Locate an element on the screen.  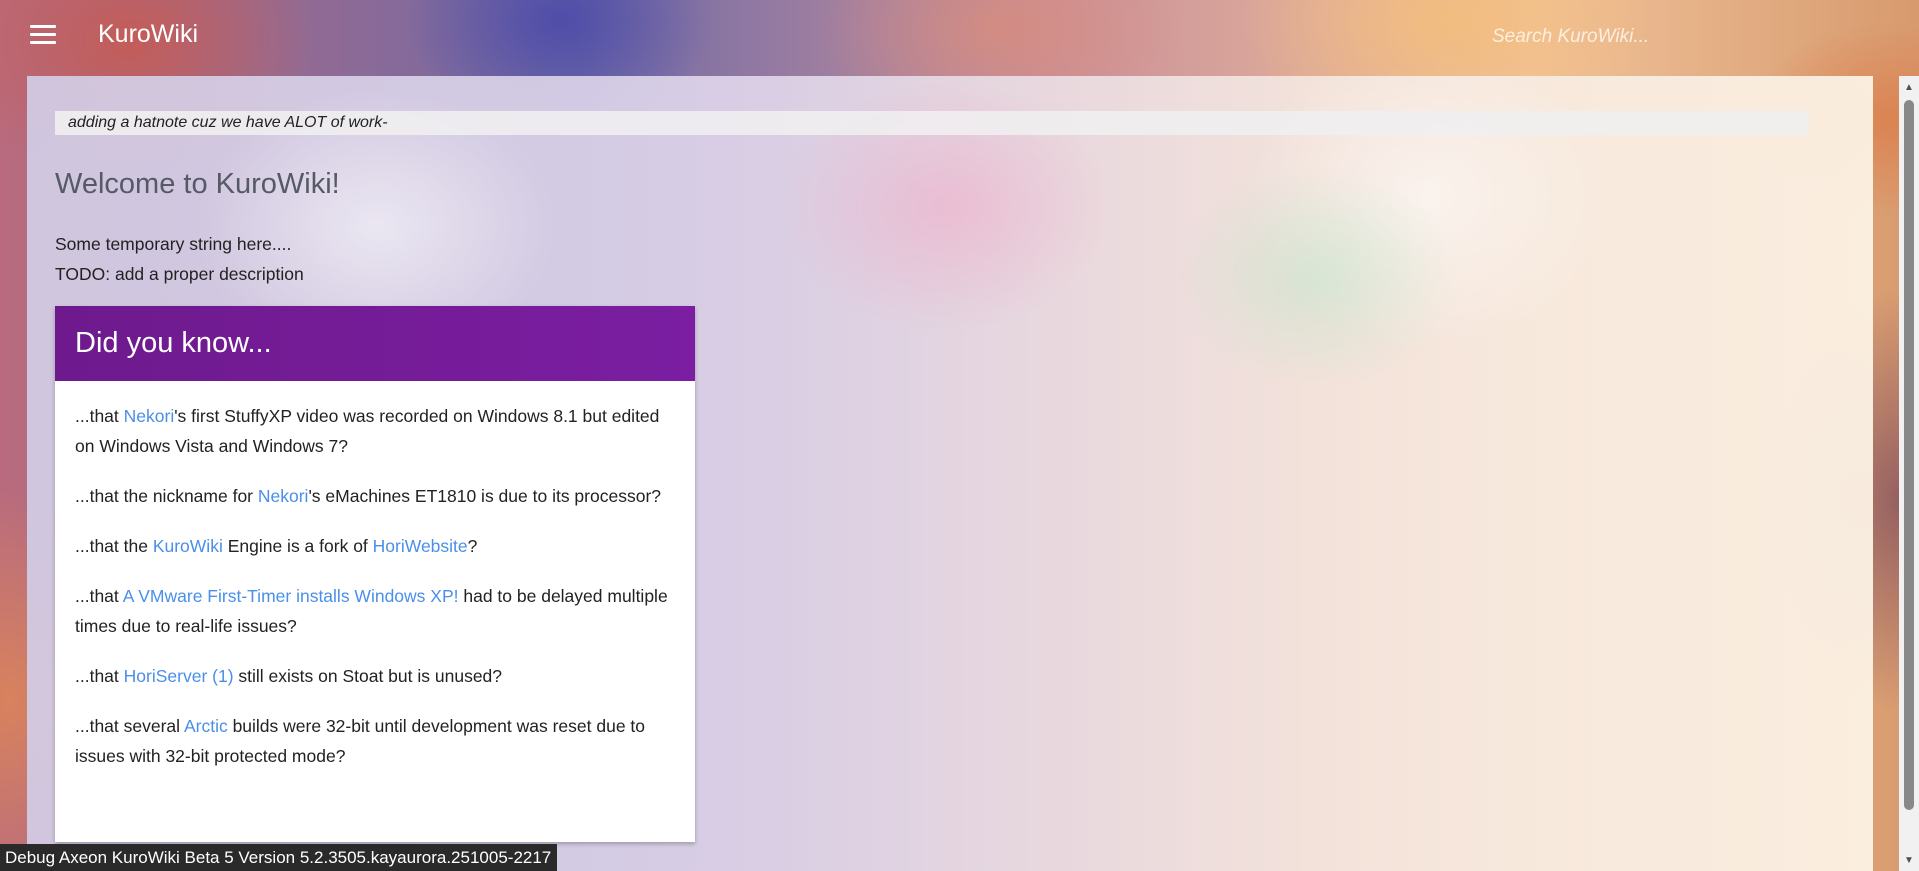
link-arctic: Arctic is located at coordinates (206, 726).